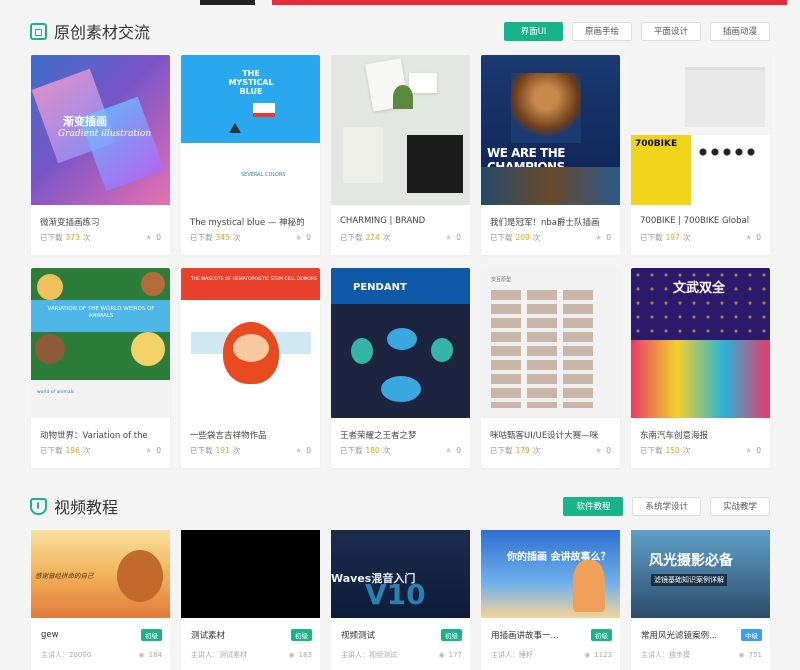 This screenshot has height=670, width=800. Describe the element at coordinates (593, 506) in the screenshot. I see `tab-software-tutorial: 软件教程` at that location.